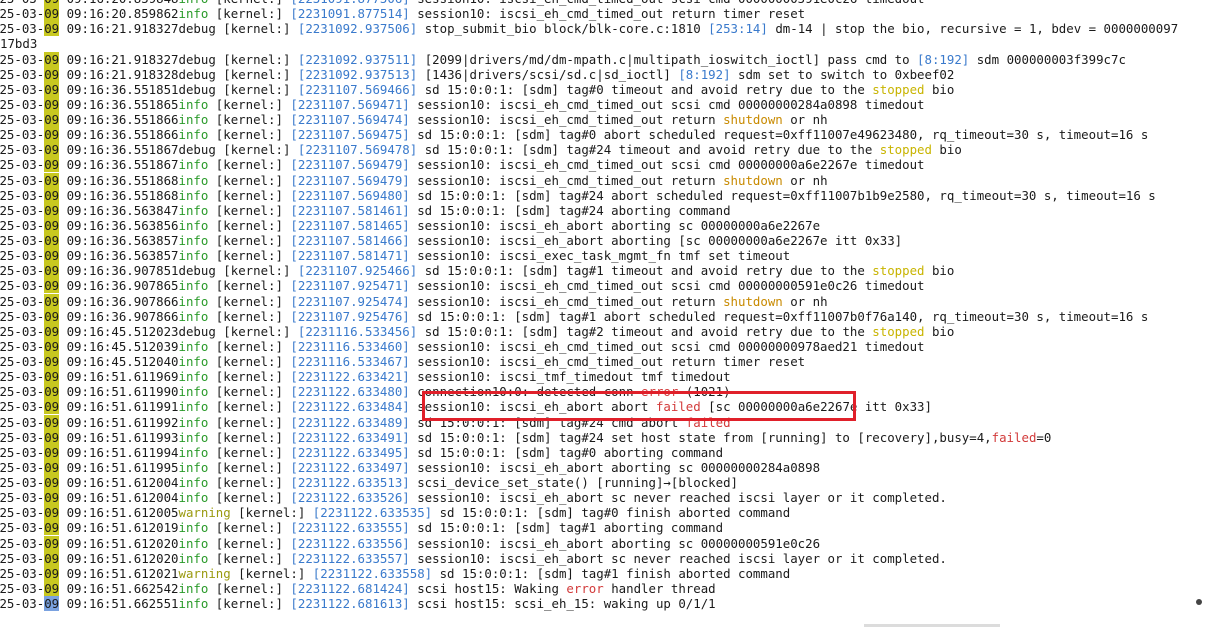 The image size is (1207, 630). What do you see at coordinates (119, 558) in the screenshot?
I see `log-time: 09:16:51.612020` at bounding box center [119, 558].